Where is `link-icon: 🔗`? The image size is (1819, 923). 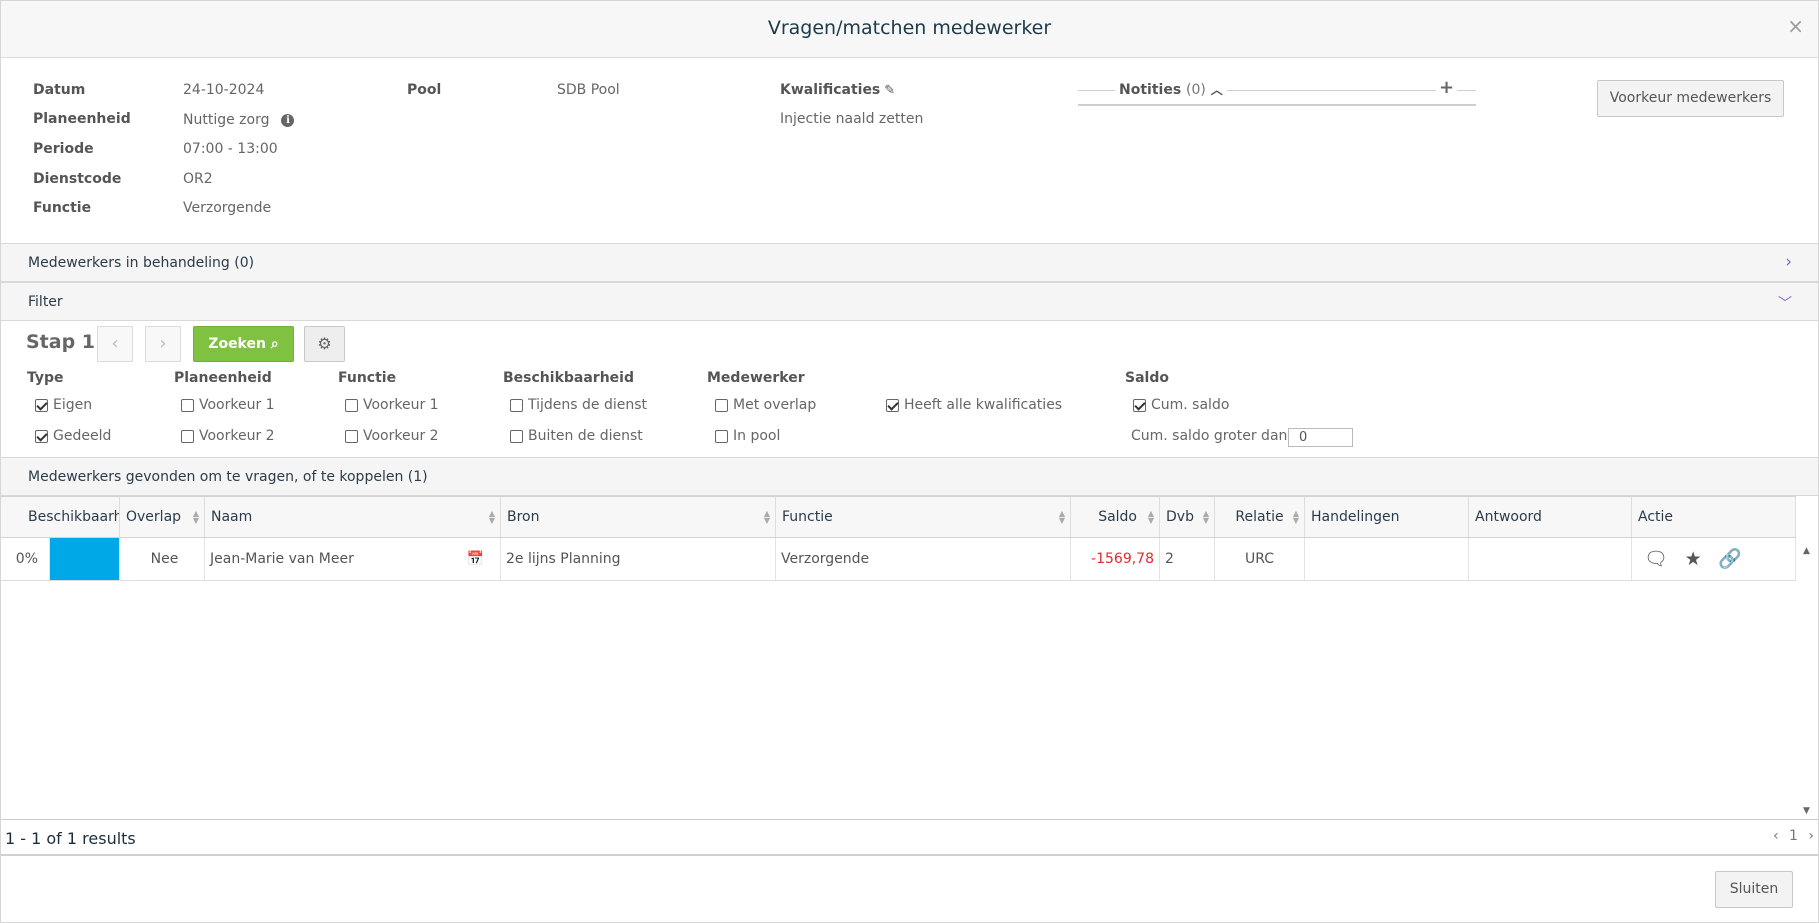
link-icon: 🔗 is located at coordinates (1730, 559).